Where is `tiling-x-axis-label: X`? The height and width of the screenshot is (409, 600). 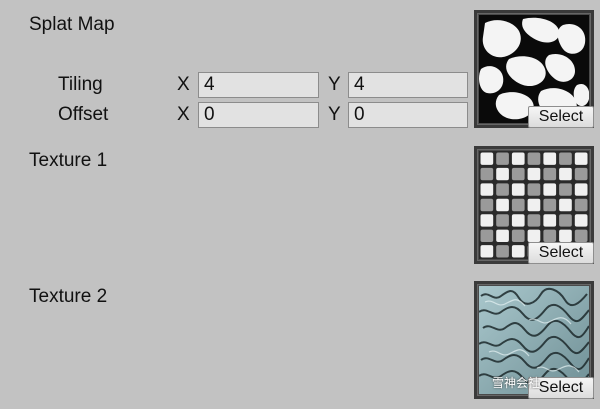 tiling-x-axis-label: X is located at coordinates (183, 84).